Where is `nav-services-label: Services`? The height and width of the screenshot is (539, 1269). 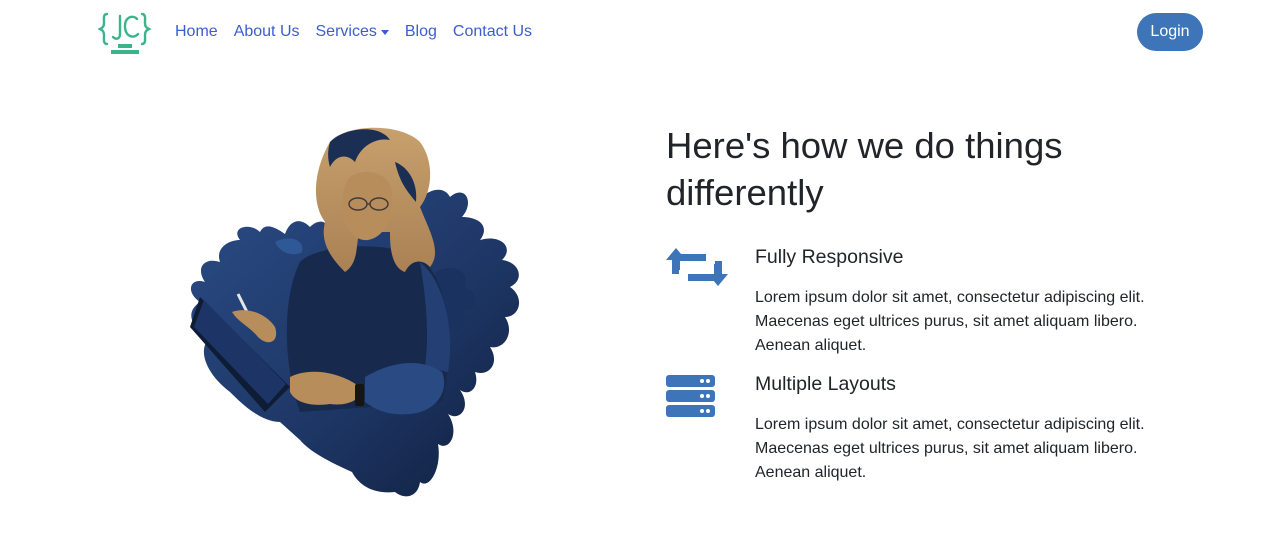 nav-services-label: Services is located at coordinates (346, 31).